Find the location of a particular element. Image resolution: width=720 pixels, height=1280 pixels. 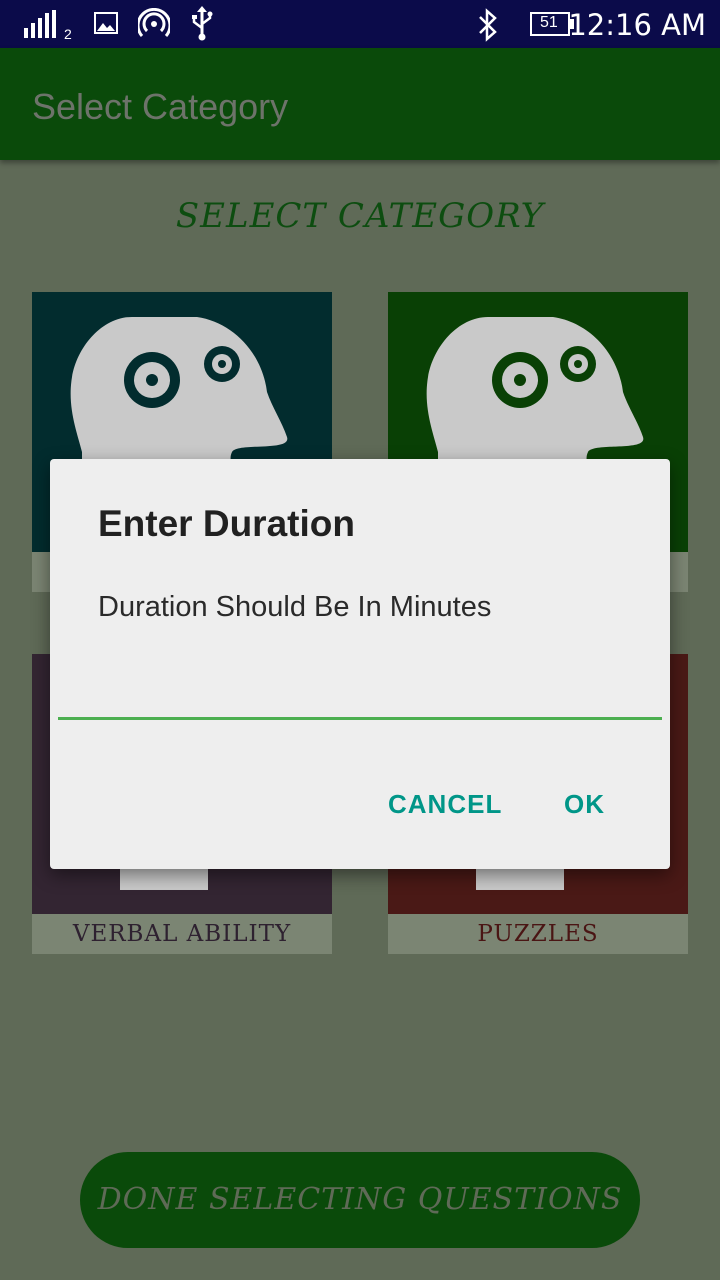

sim-label: 2 is located at coordinates (68, 34).